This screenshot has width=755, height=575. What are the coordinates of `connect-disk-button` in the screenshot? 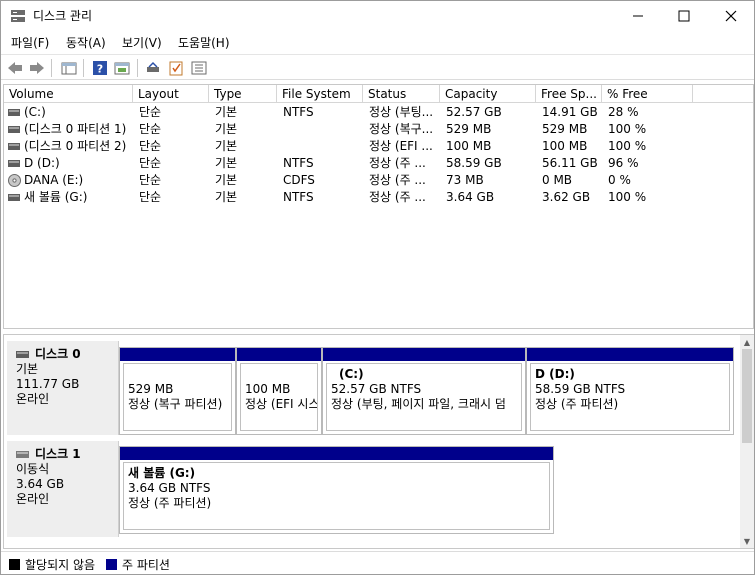 It's located at (153, 68).